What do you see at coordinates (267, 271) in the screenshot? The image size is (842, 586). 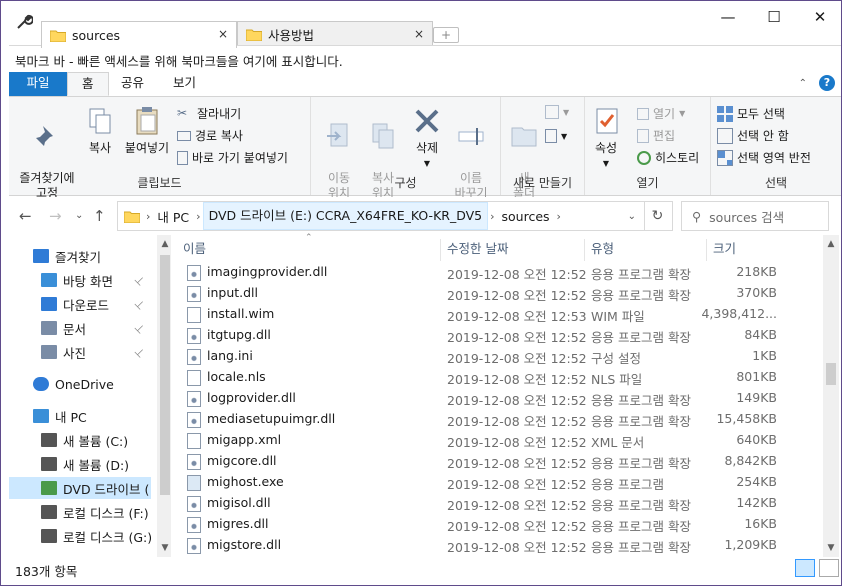 I see `file-name: imagingprovider.dll` at bounding box center [267, 271].